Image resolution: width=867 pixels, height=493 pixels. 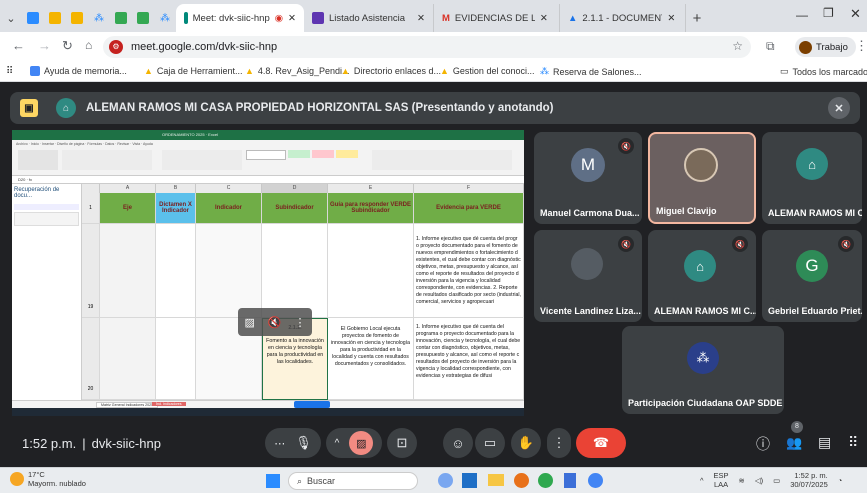 What do you see at coordinates (809, 480) in the screenshot?
I see `clock: 1:52 p. m. 30/07/2025` at bounding box center [809, 480].